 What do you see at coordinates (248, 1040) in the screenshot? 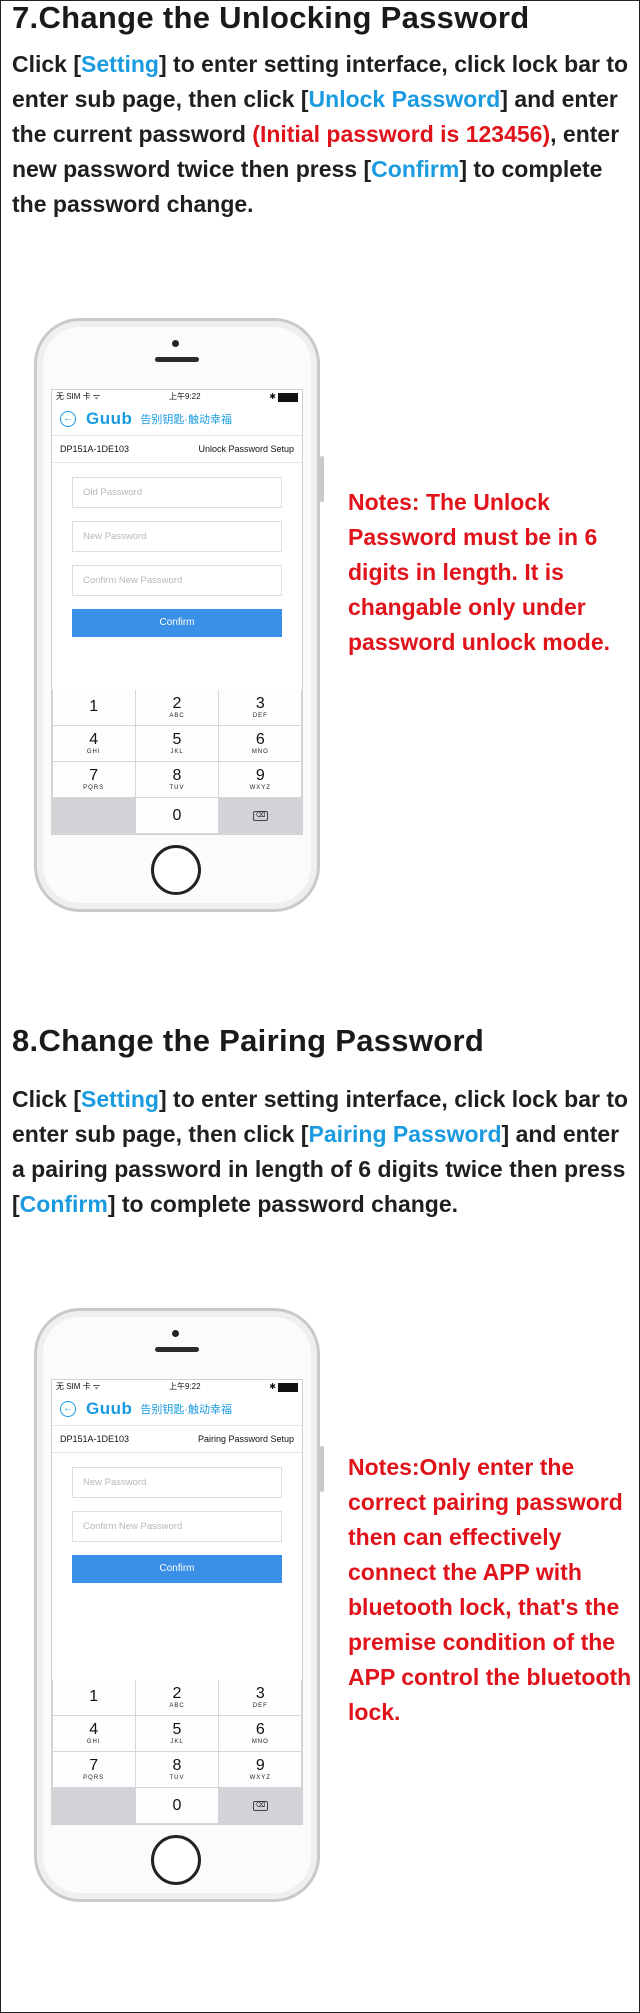
I see `section-8-heading: 8.Change the Pairing Password` at bounding box center [248, 1040].